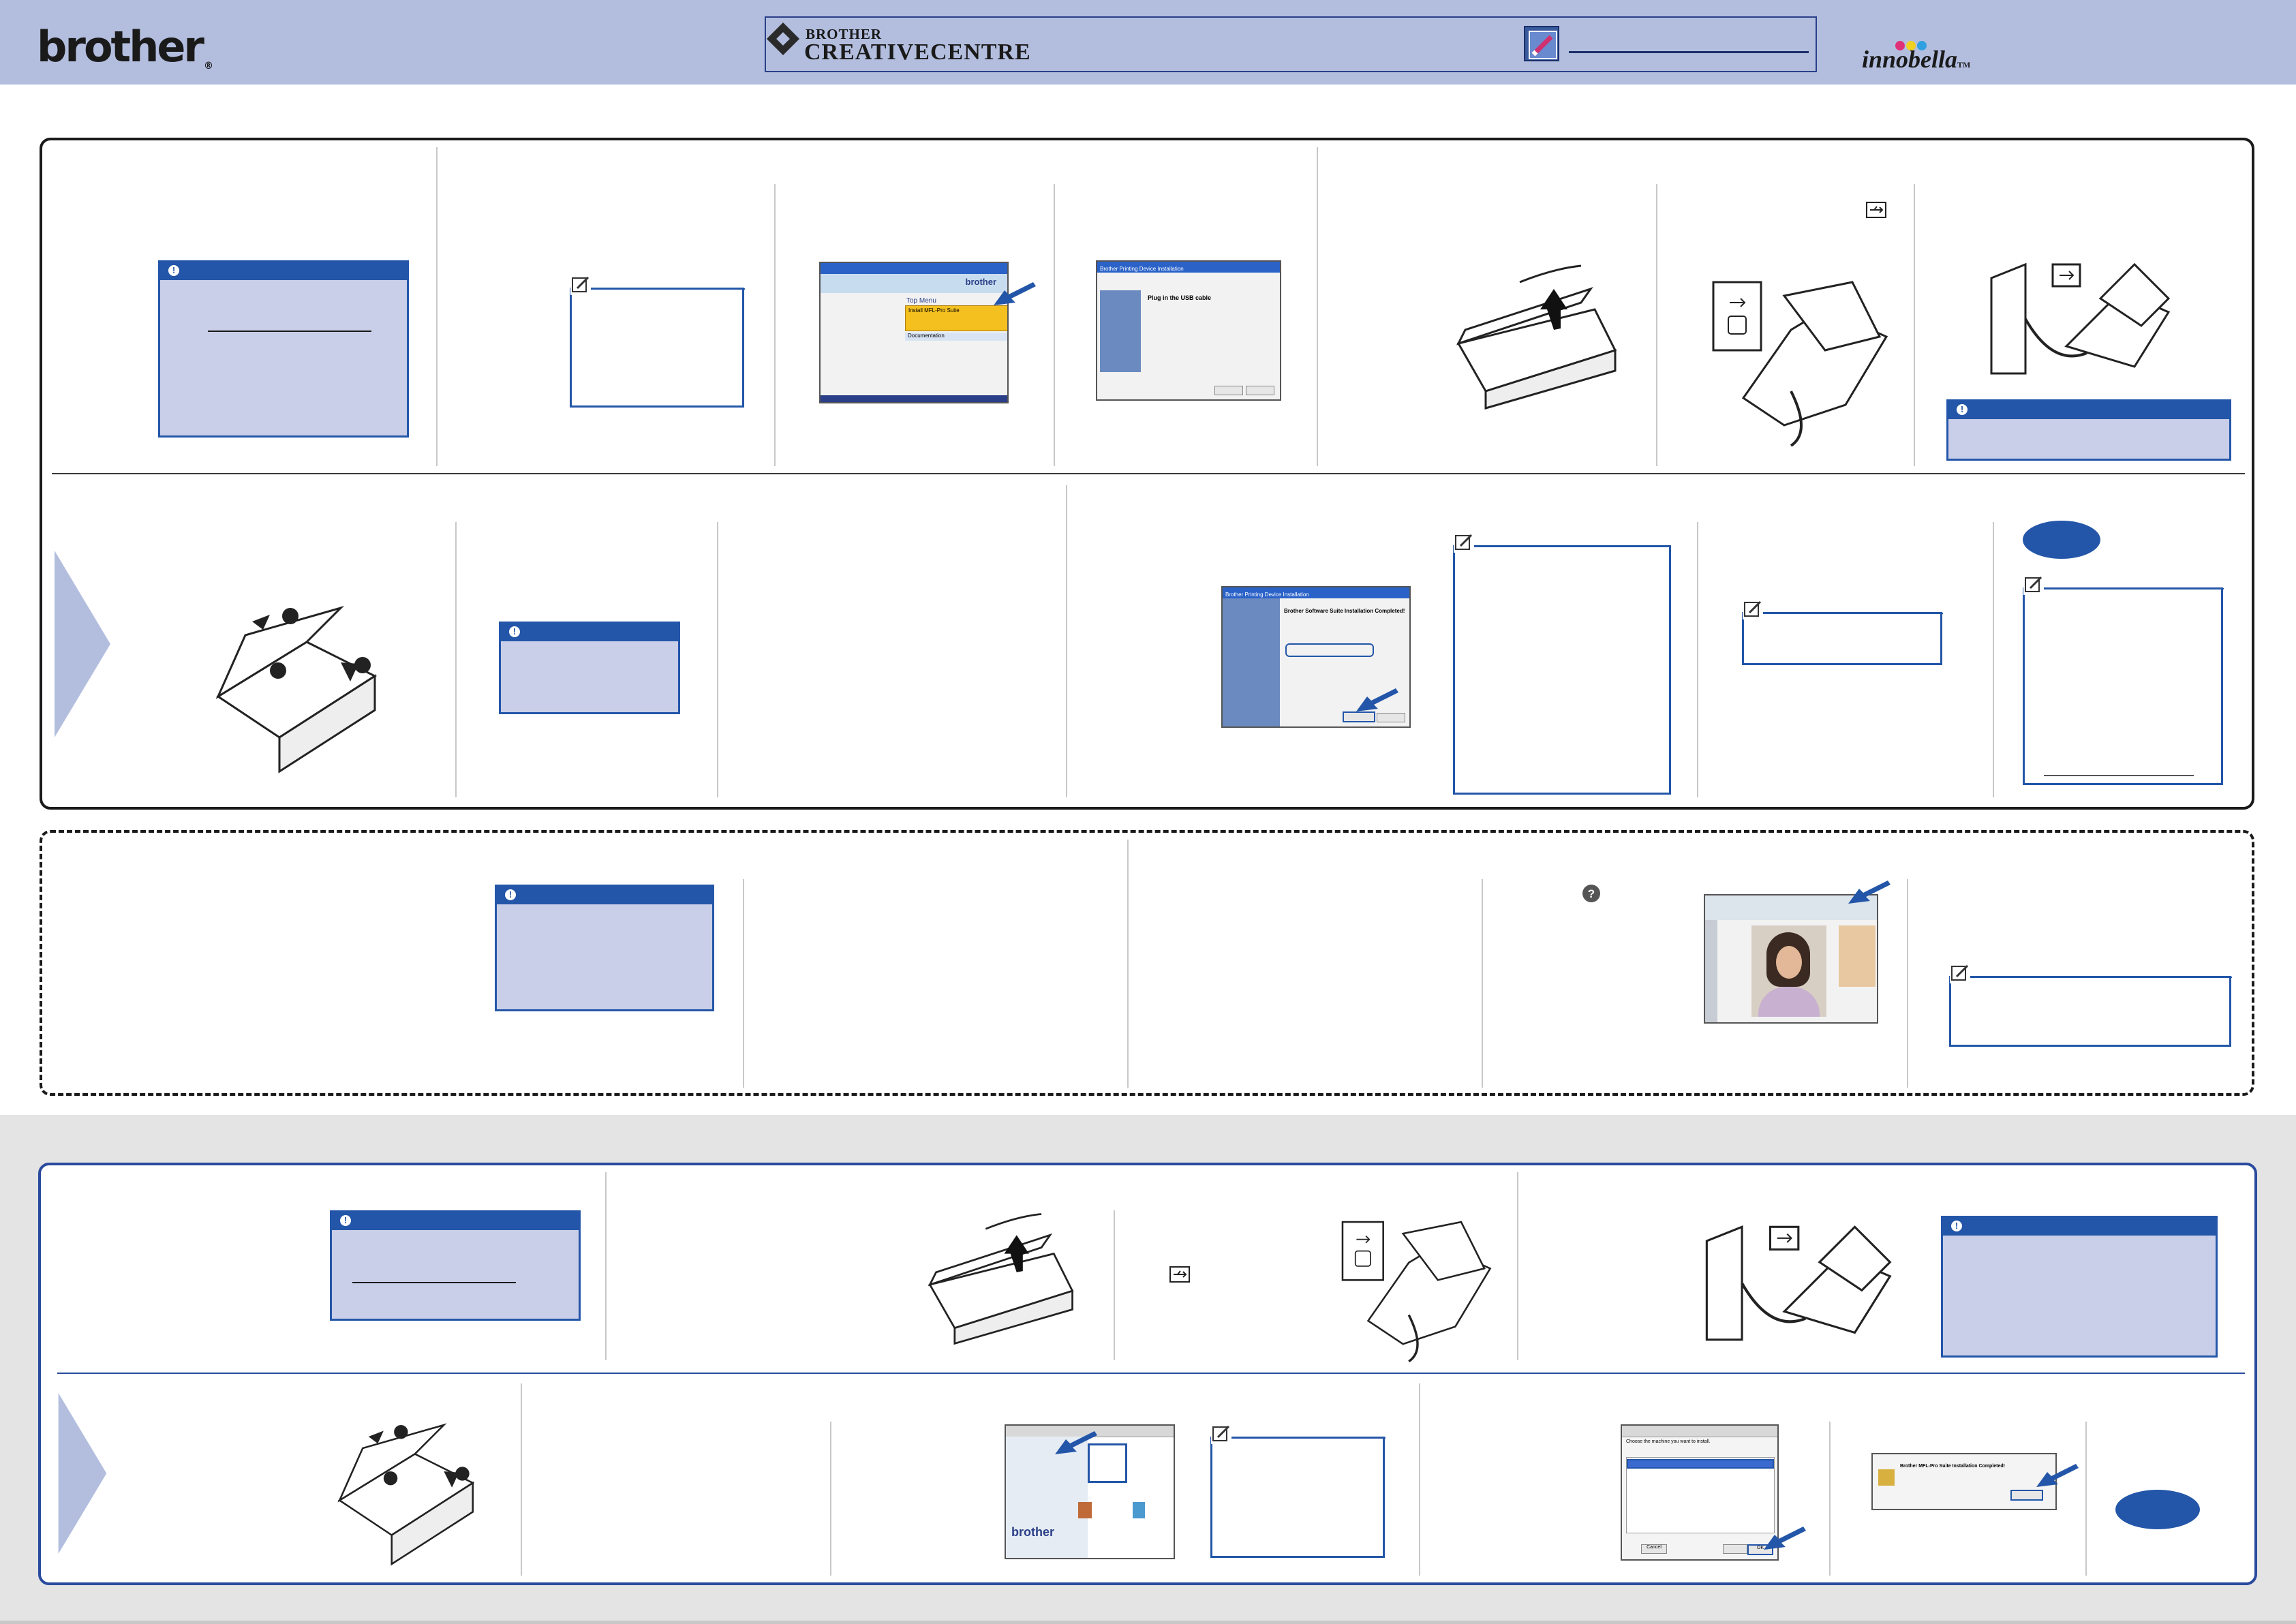  What do you see at coordinates (1802, 1282) in the screenshot?
I see `mac-usb-connection-illustration` at bounding box center [1802, 1282].